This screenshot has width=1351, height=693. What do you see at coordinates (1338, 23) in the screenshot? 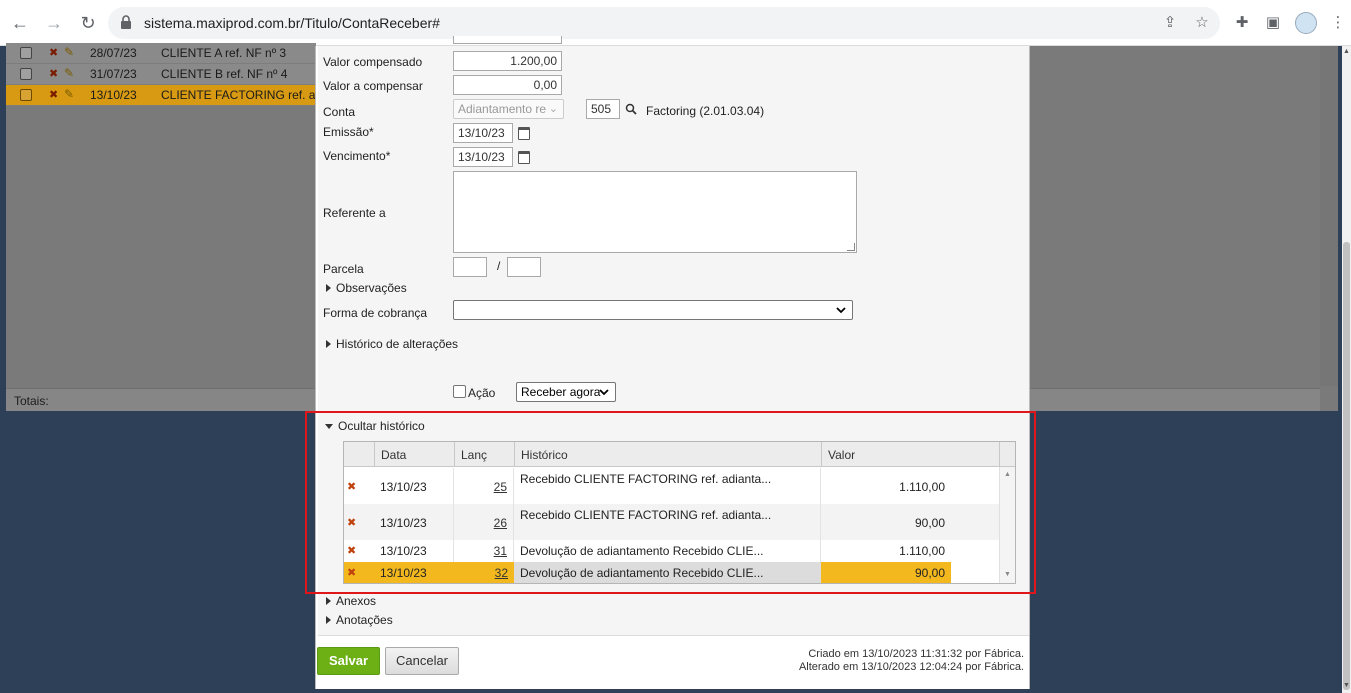
I see `menu-kebab-icon: ⋮` at bounding box center [1338, 23].